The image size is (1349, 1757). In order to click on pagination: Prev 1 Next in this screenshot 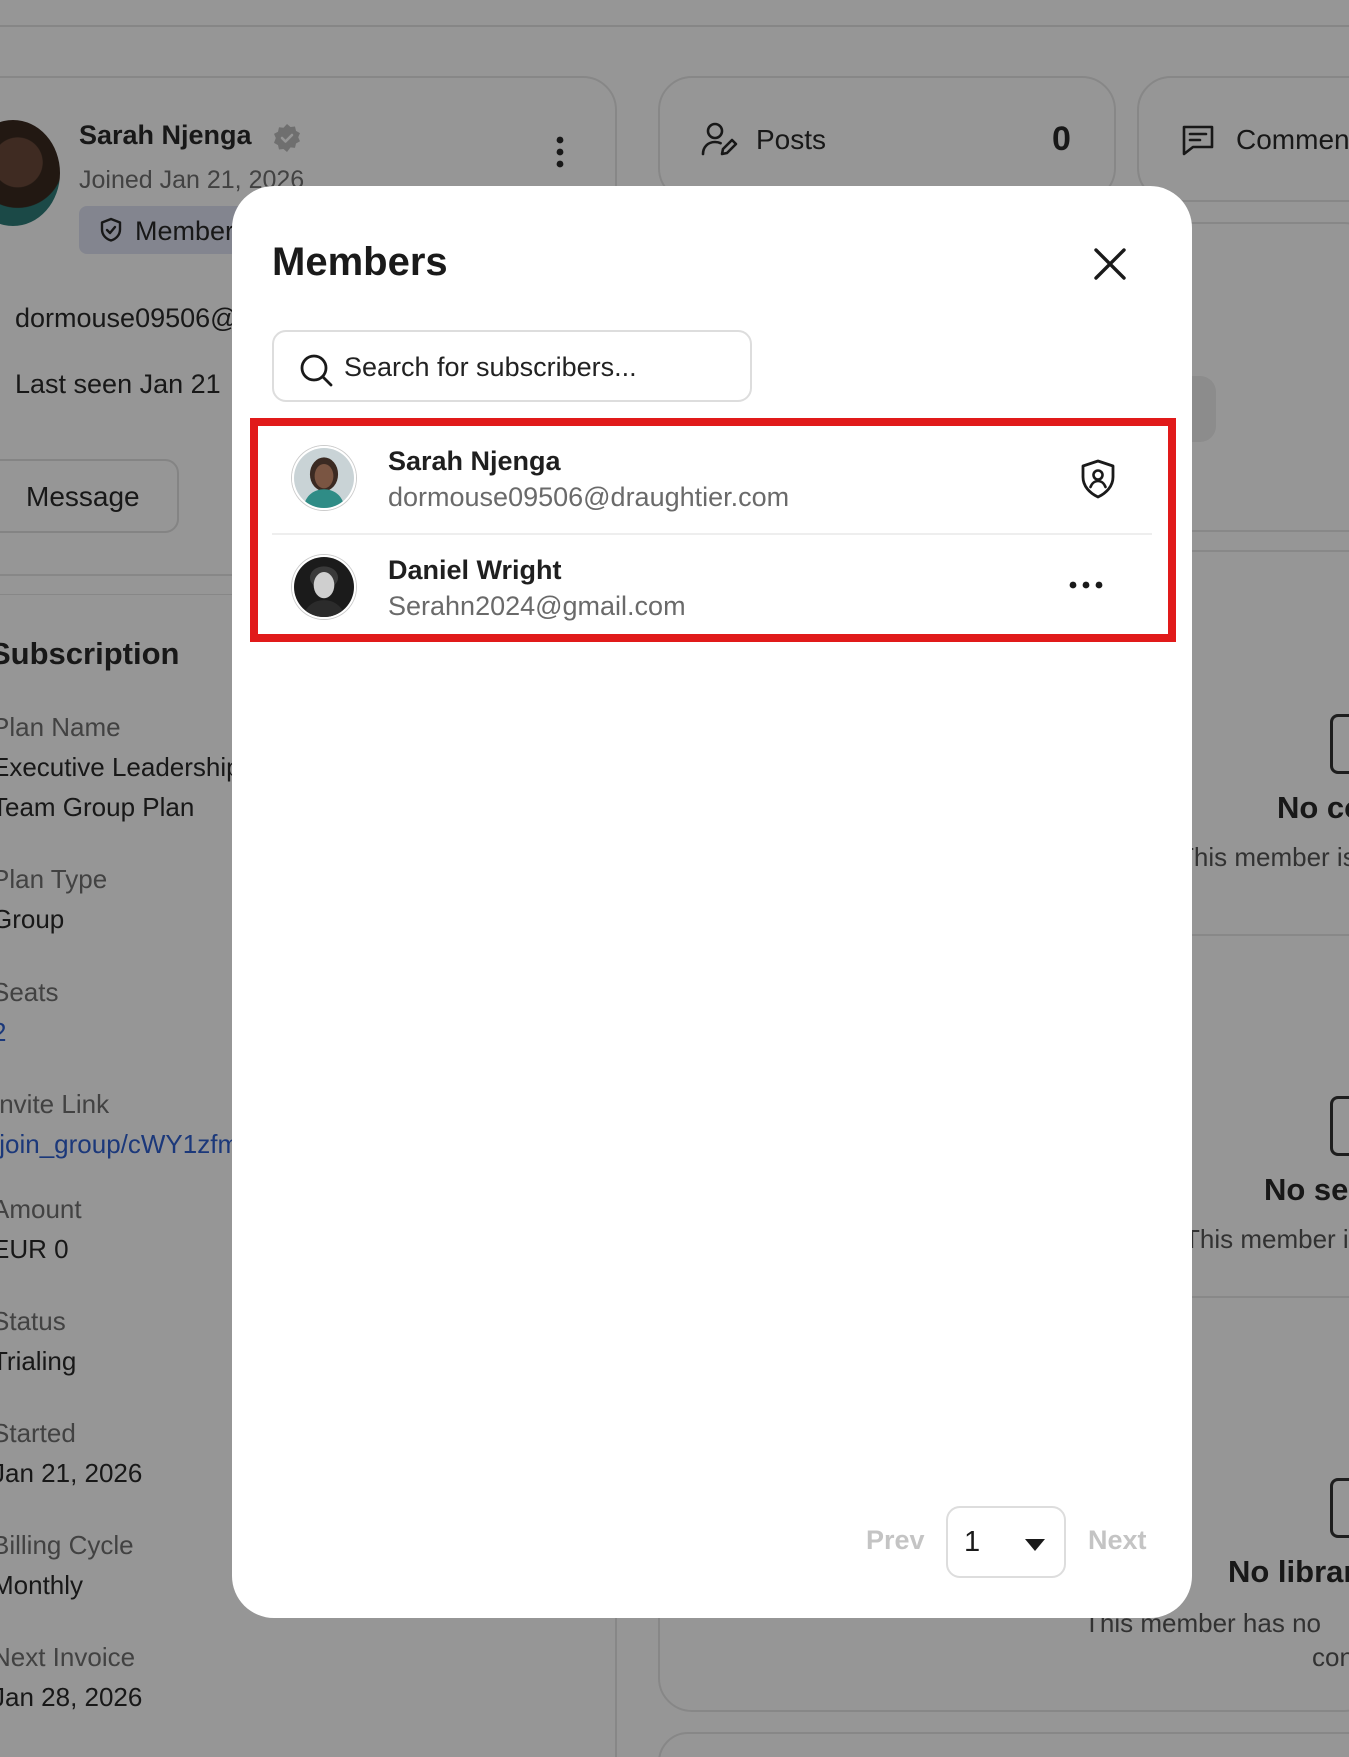, I will do `click(712, 1542)`.